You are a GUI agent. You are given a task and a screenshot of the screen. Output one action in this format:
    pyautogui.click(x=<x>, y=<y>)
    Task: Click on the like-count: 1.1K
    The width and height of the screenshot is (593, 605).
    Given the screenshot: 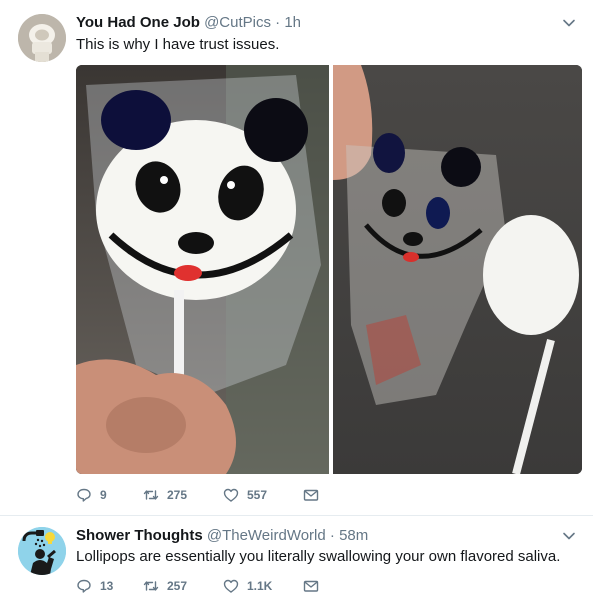 What is the action you would take?
    pyautogui.click(x=260, y=586)
    